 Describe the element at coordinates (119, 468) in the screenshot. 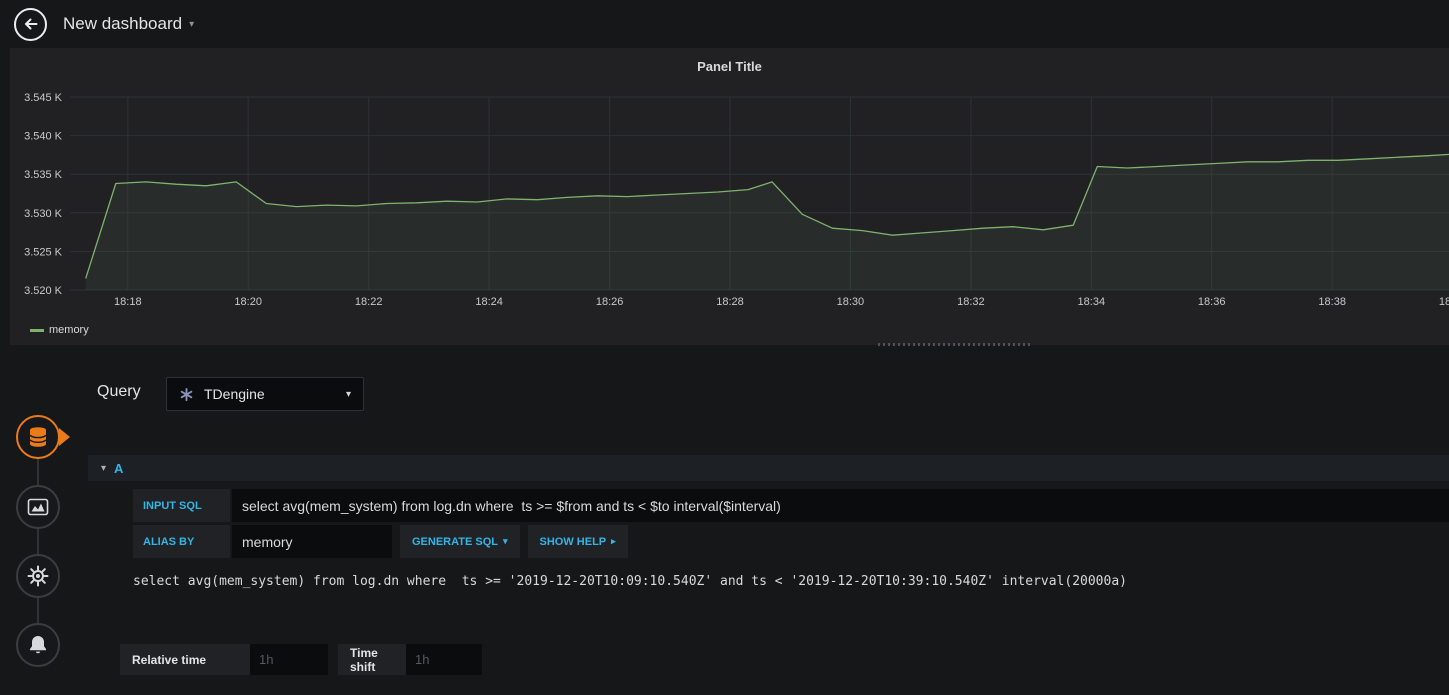

I see `query-ref-id: A` at that location.